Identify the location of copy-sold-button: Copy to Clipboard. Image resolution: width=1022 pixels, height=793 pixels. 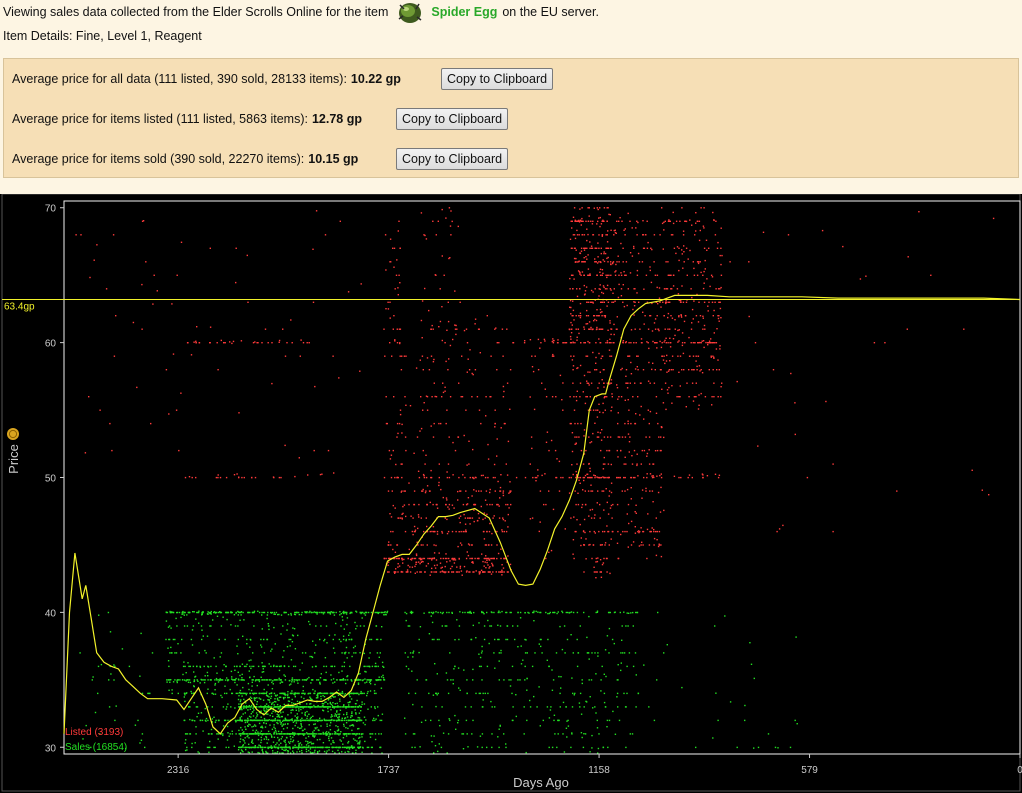
(452, 159).